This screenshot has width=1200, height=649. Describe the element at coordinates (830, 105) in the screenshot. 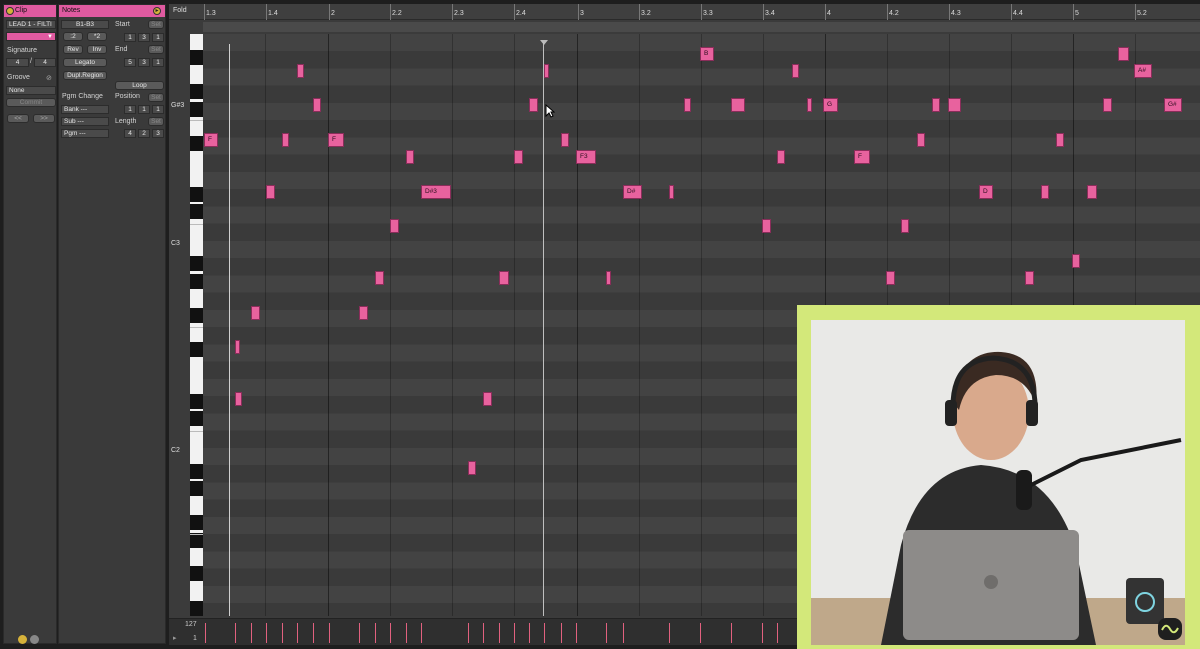

I see `midi-note: G` at that location.